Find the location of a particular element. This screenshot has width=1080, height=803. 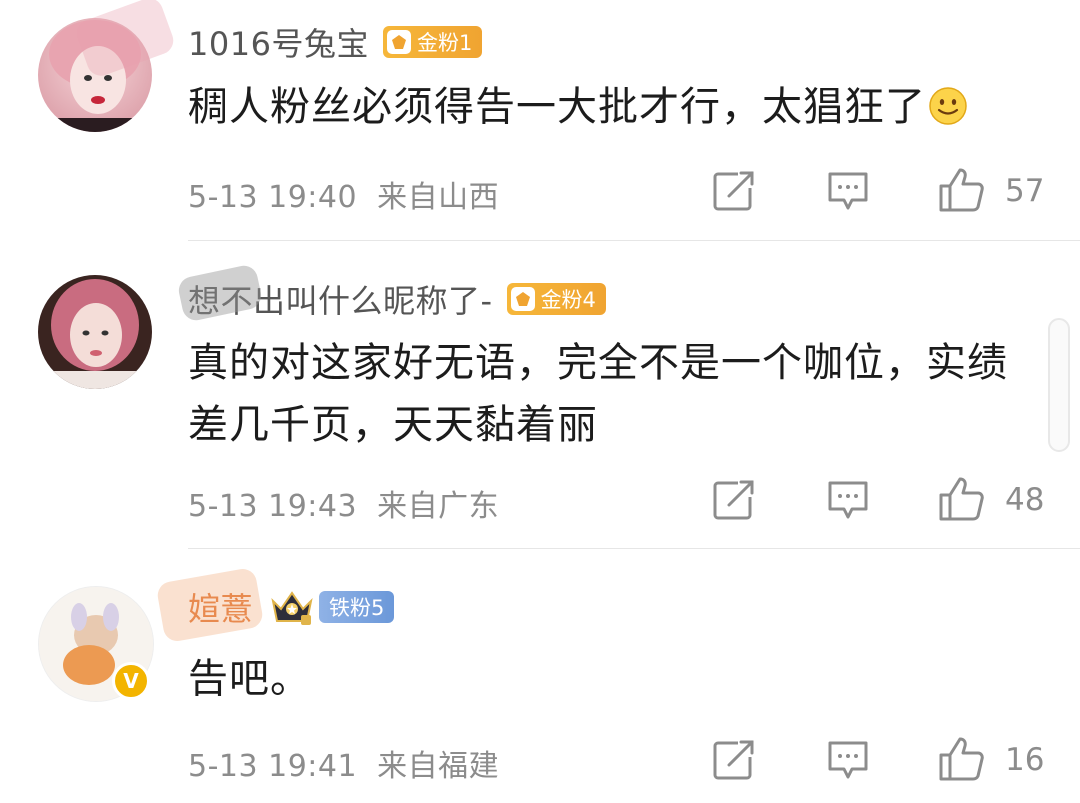

name-row: 想不出叫什么昵称了- 金粉4 is located at coordinates (397, 299).